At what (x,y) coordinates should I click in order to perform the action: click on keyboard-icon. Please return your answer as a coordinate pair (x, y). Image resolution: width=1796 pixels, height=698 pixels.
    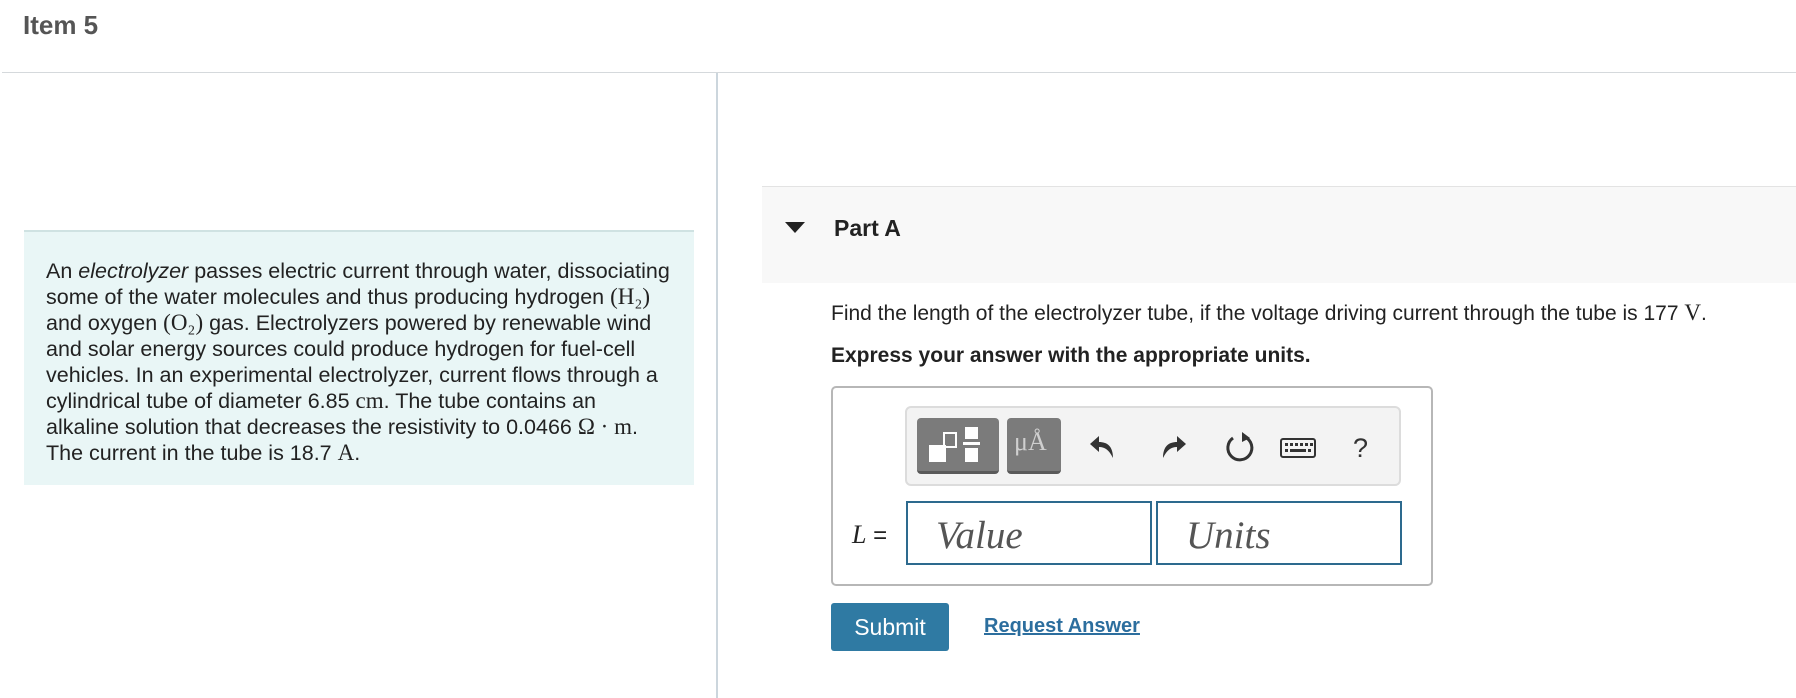
    Looking at the image, I should click on (1299, 447).